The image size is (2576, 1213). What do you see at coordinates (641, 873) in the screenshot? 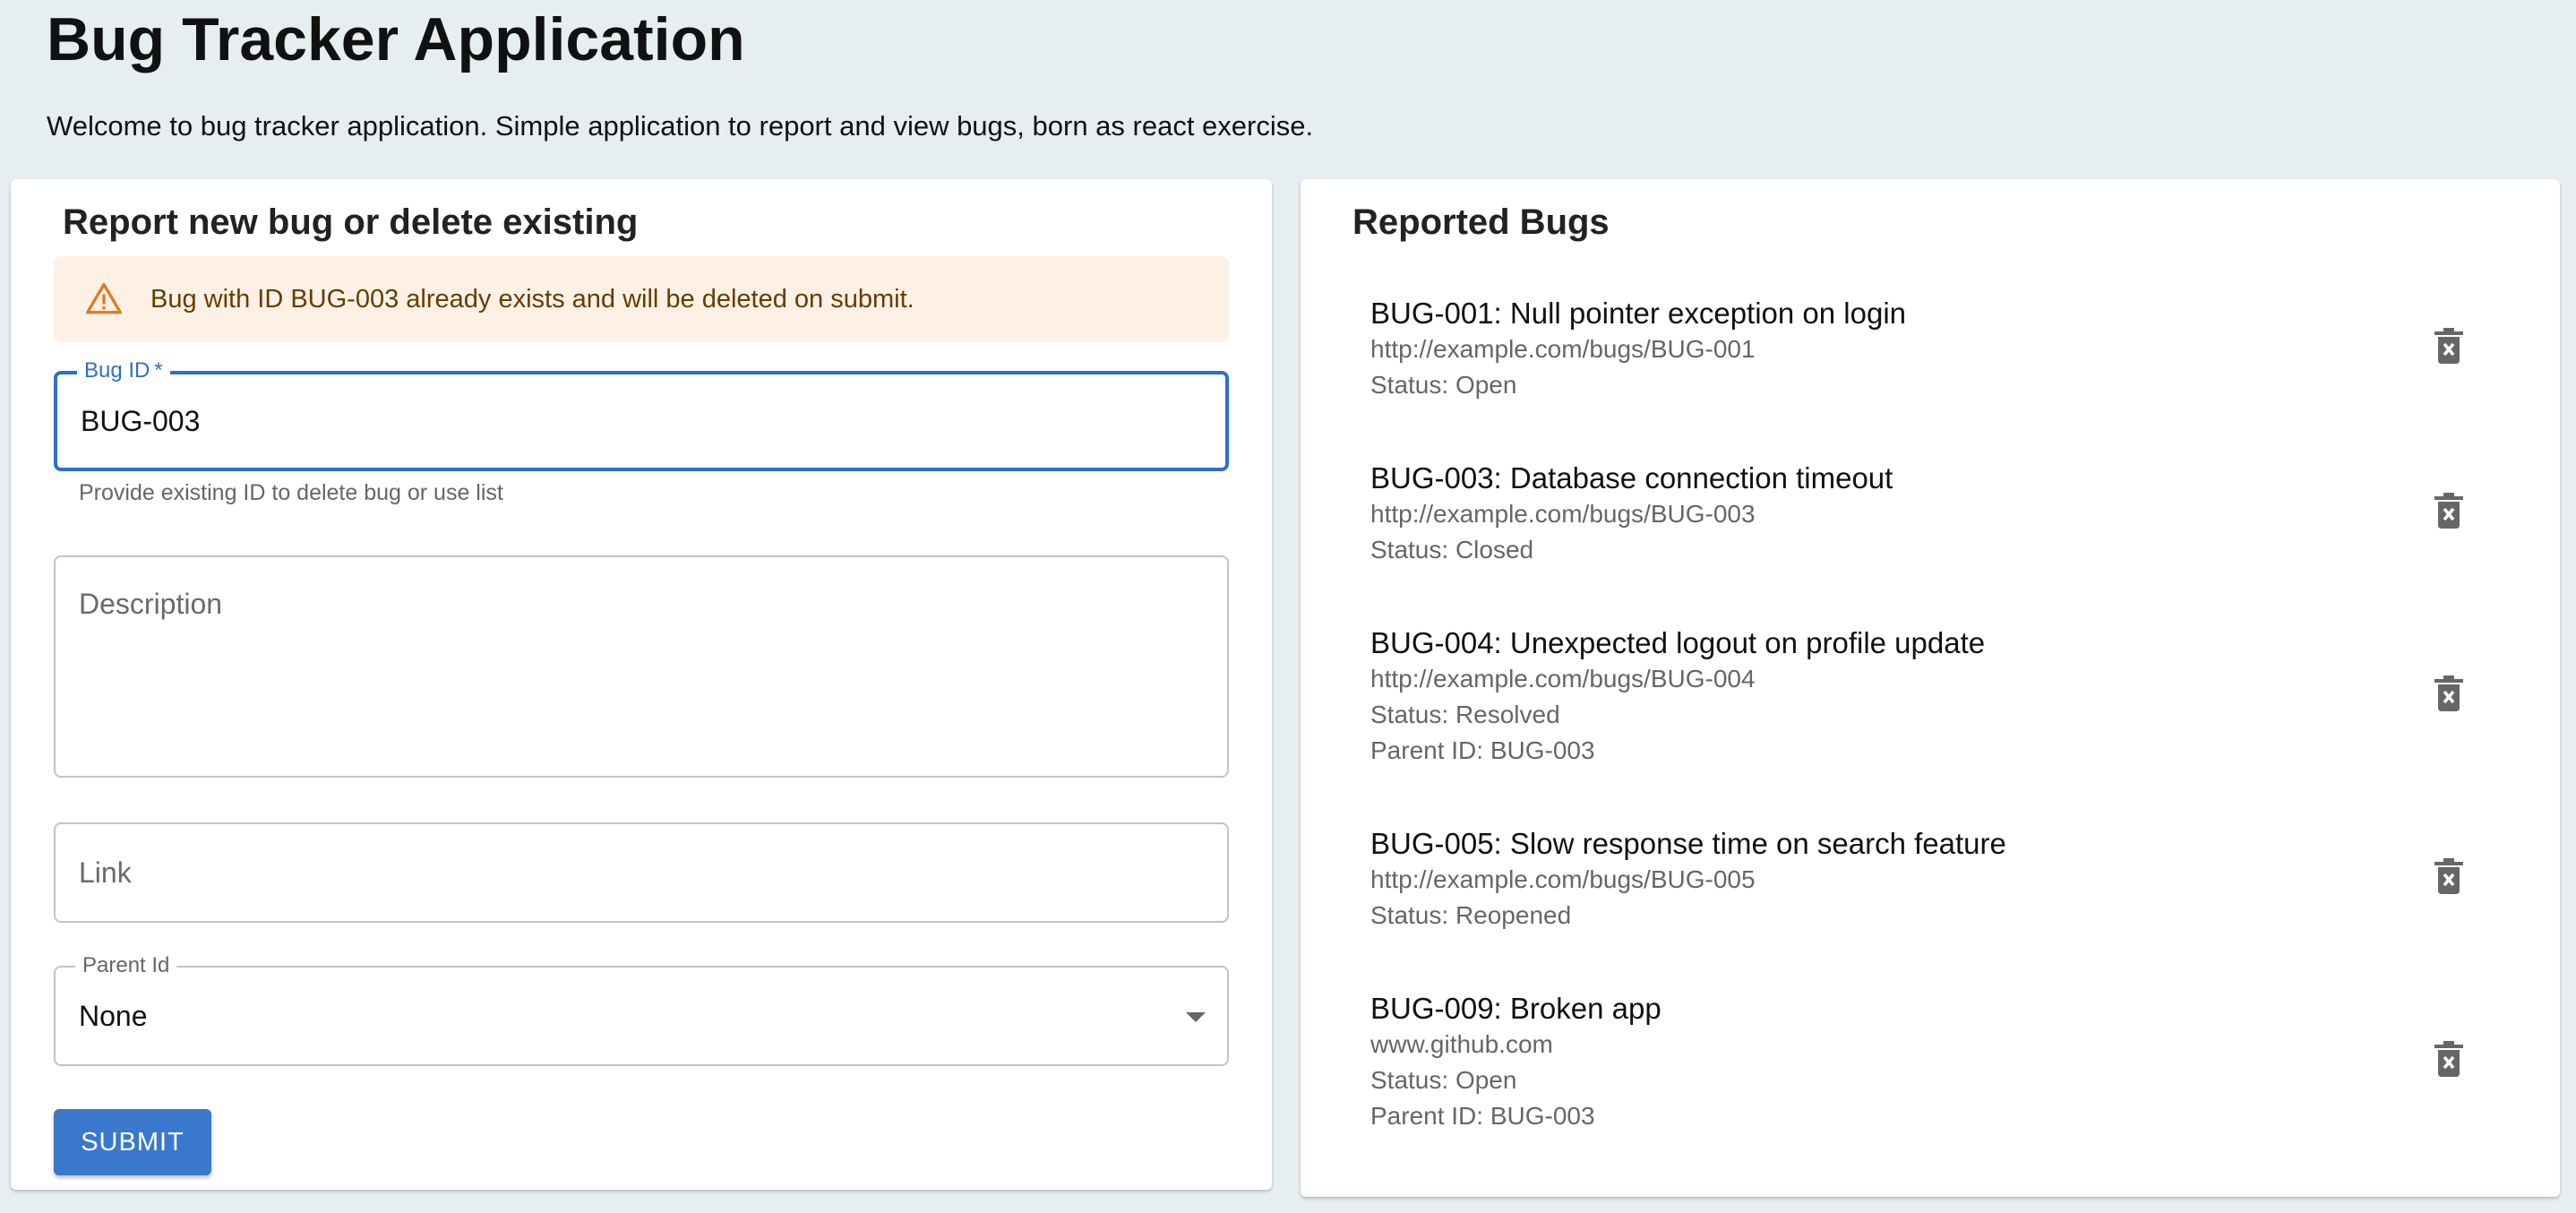
I see `link-field: Link` at bounding box center [641, 873].